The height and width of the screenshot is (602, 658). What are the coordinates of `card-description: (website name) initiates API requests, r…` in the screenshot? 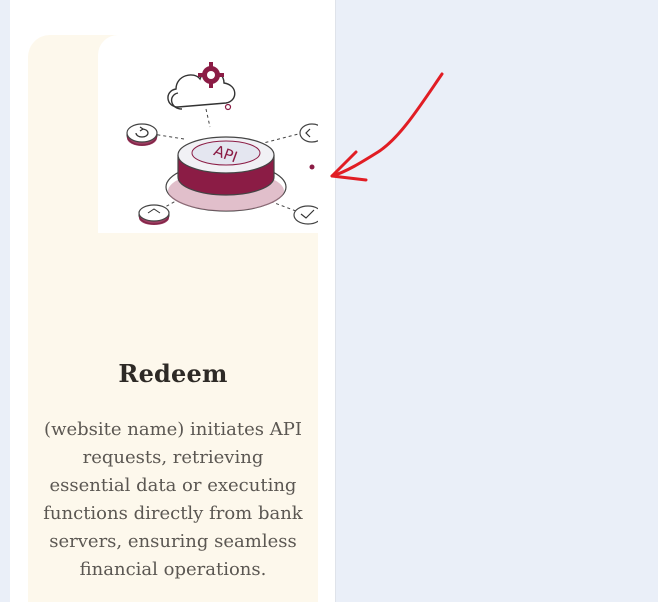 It's located at (173, 499).